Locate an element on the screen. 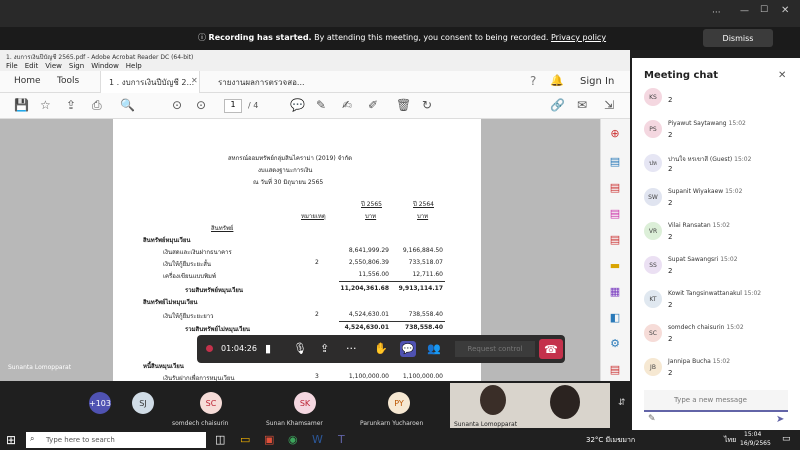  doc-heading-3: ณ วันที่ 30 มิถุนายน 2565 is located at coordinates (288, 182).